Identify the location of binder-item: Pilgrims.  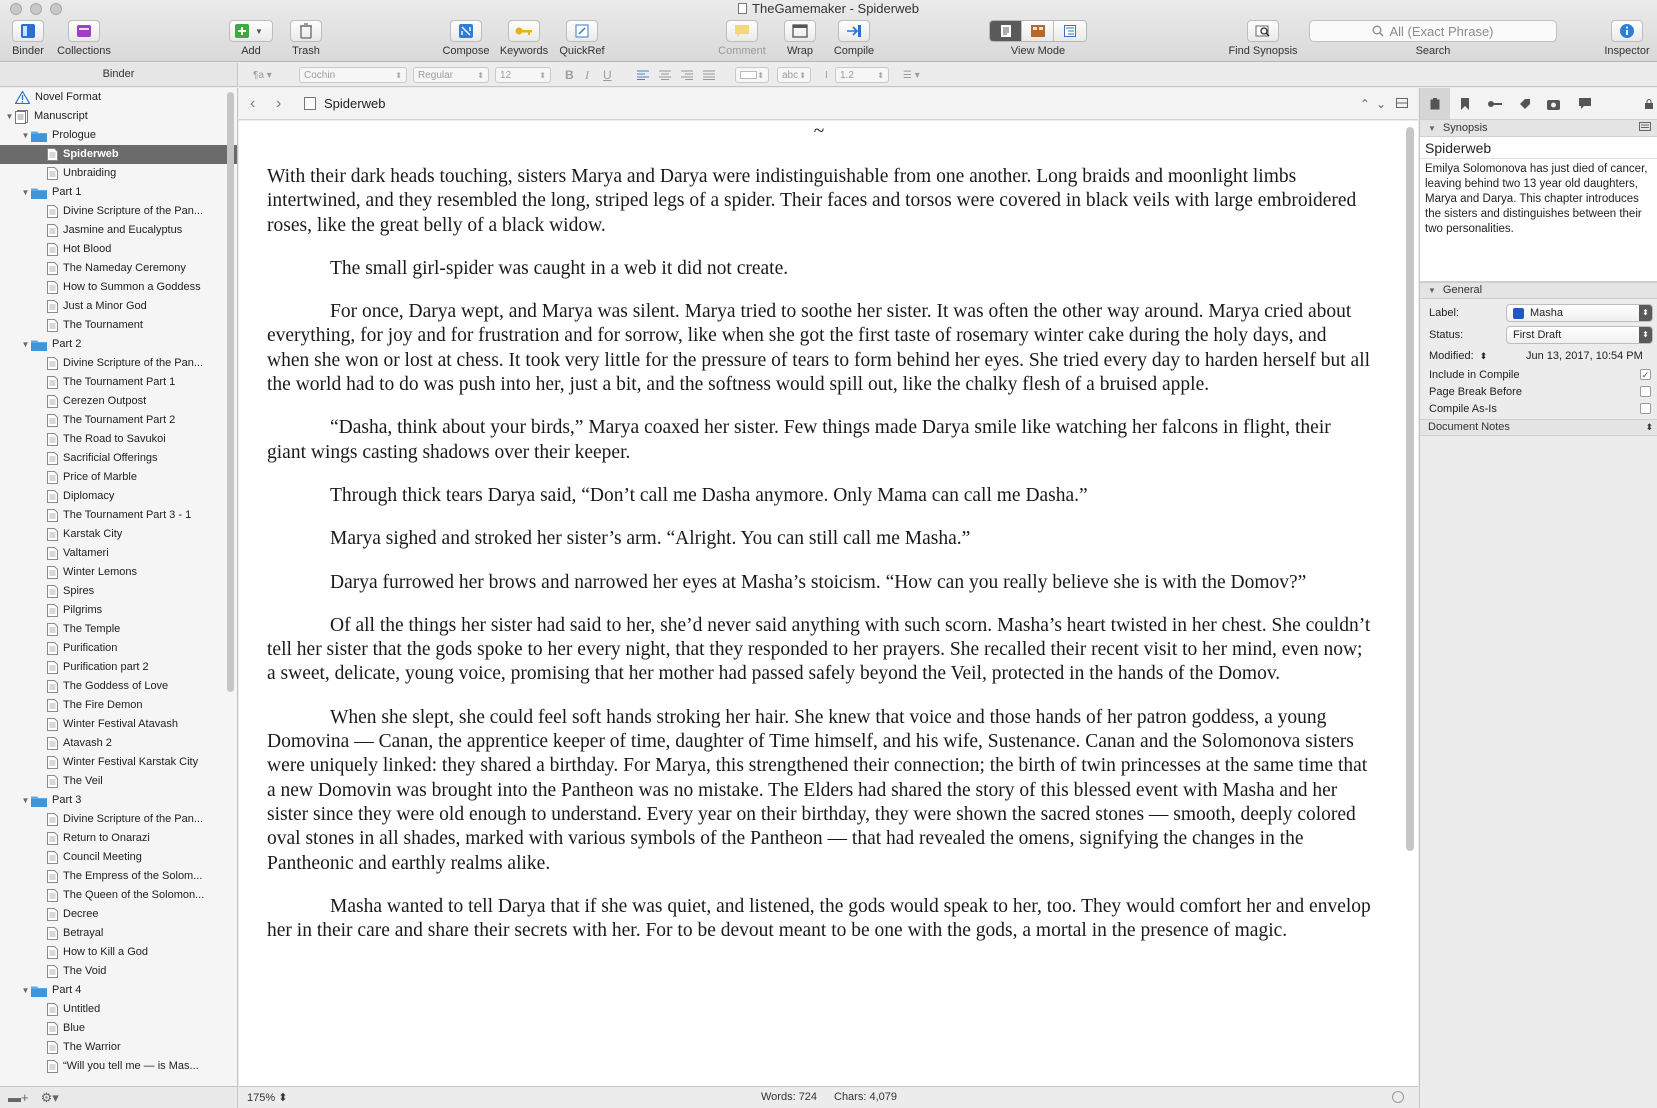
(118, 610).